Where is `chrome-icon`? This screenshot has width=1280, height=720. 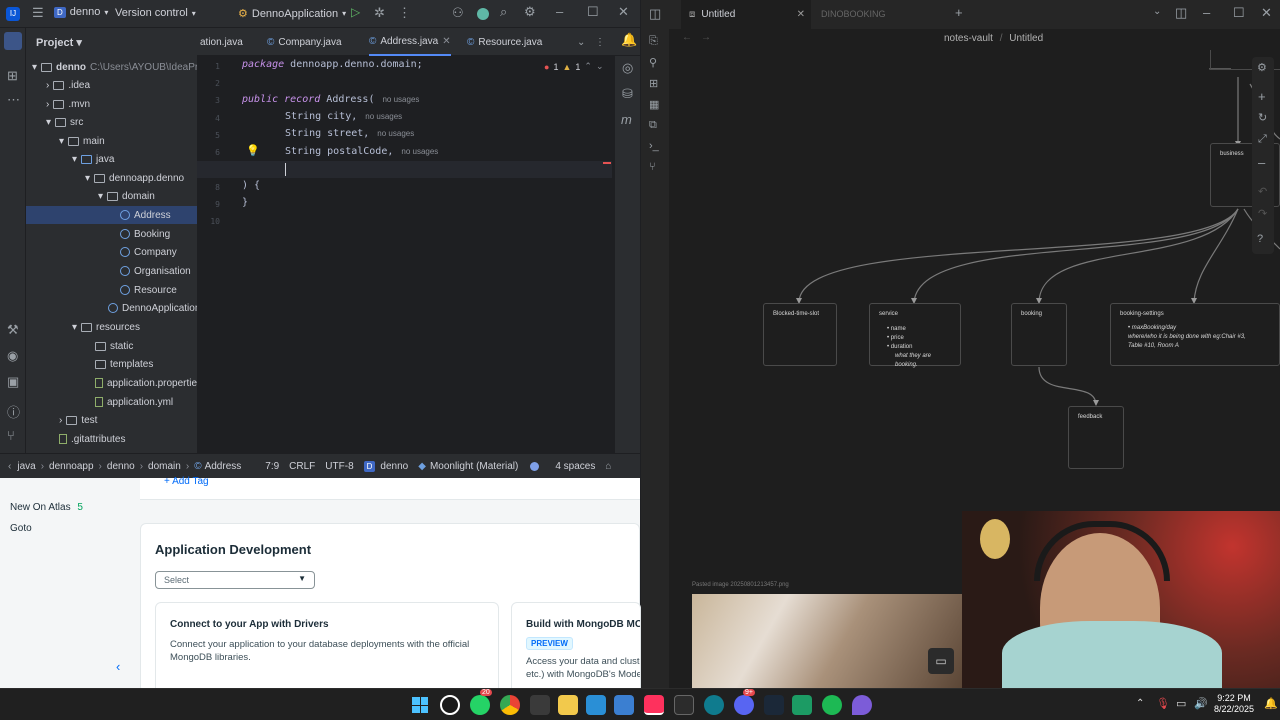
chrome-icon is located at coordinates (510, 705).